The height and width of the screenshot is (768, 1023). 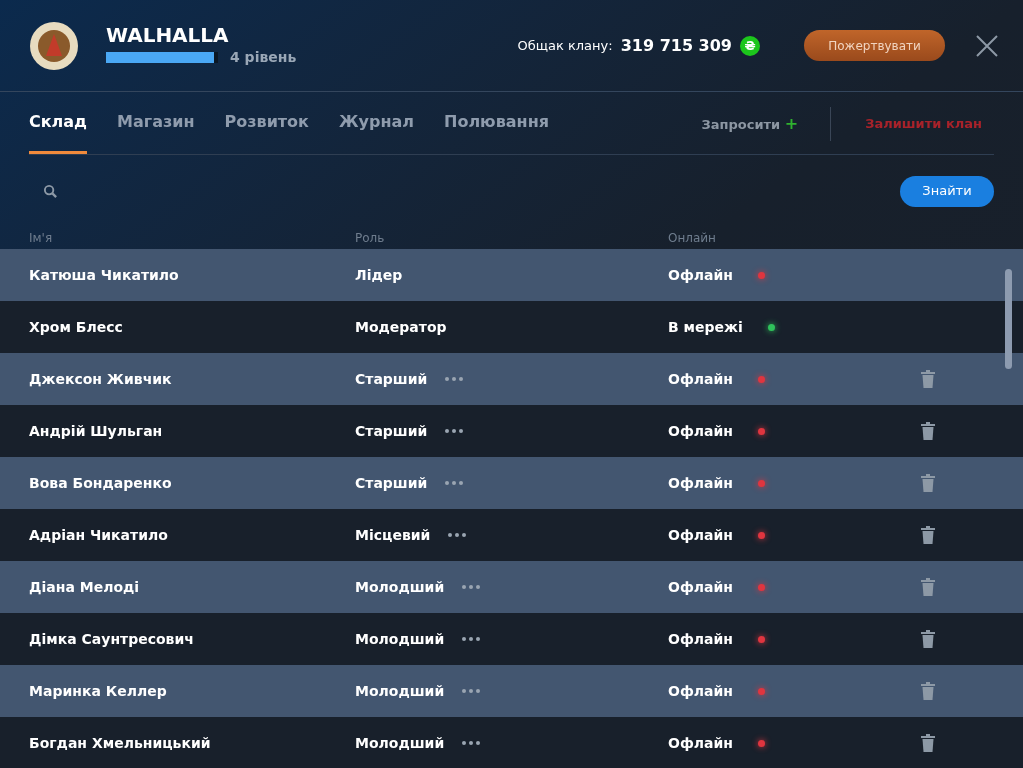 I want to click on level-label: 4 рівень, so click(x=263, y=57).